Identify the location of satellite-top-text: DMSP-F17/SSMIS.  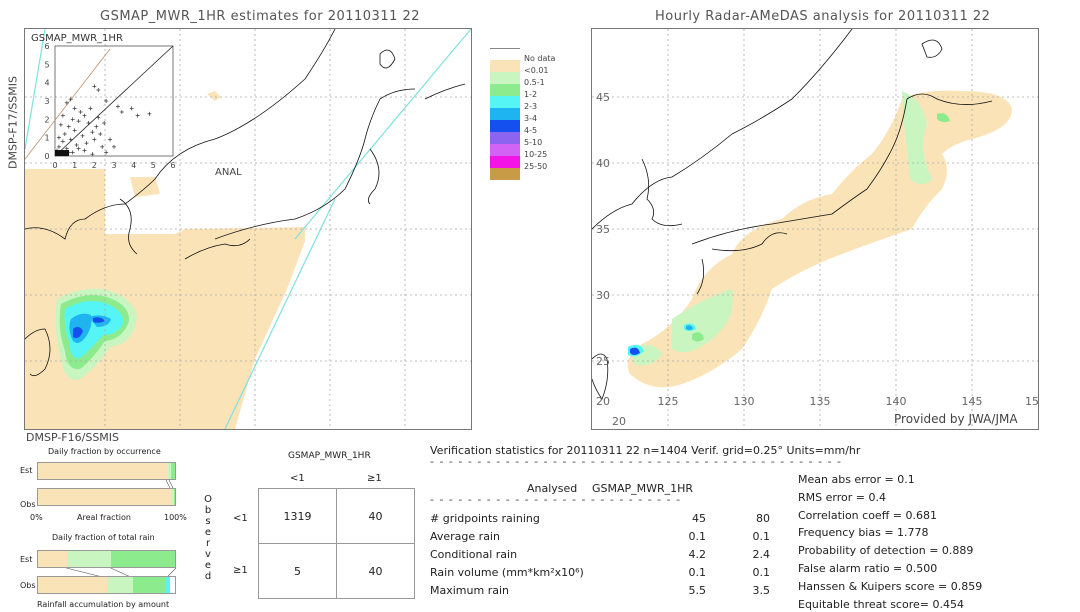
(13, 122).